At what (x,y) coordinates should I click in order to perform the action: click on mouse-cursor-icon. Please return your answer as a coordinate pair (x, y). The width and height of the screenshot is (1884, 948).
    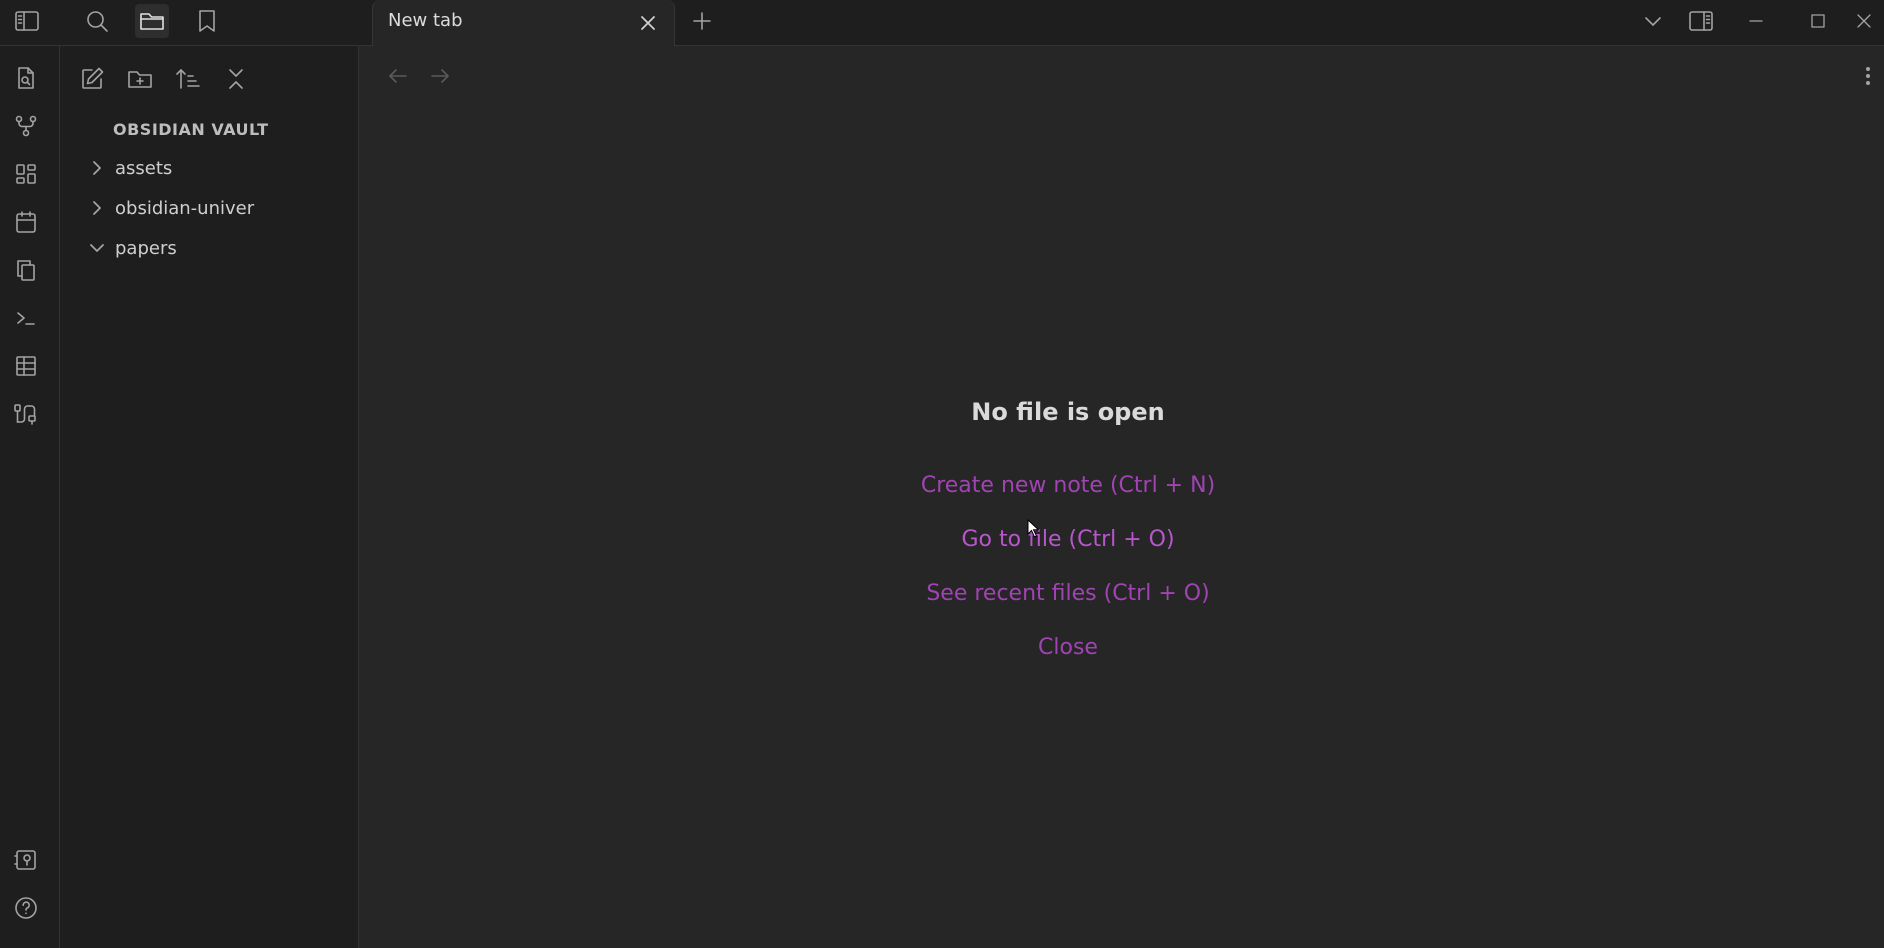
    Looking at the image, I should click on (1034, 529).